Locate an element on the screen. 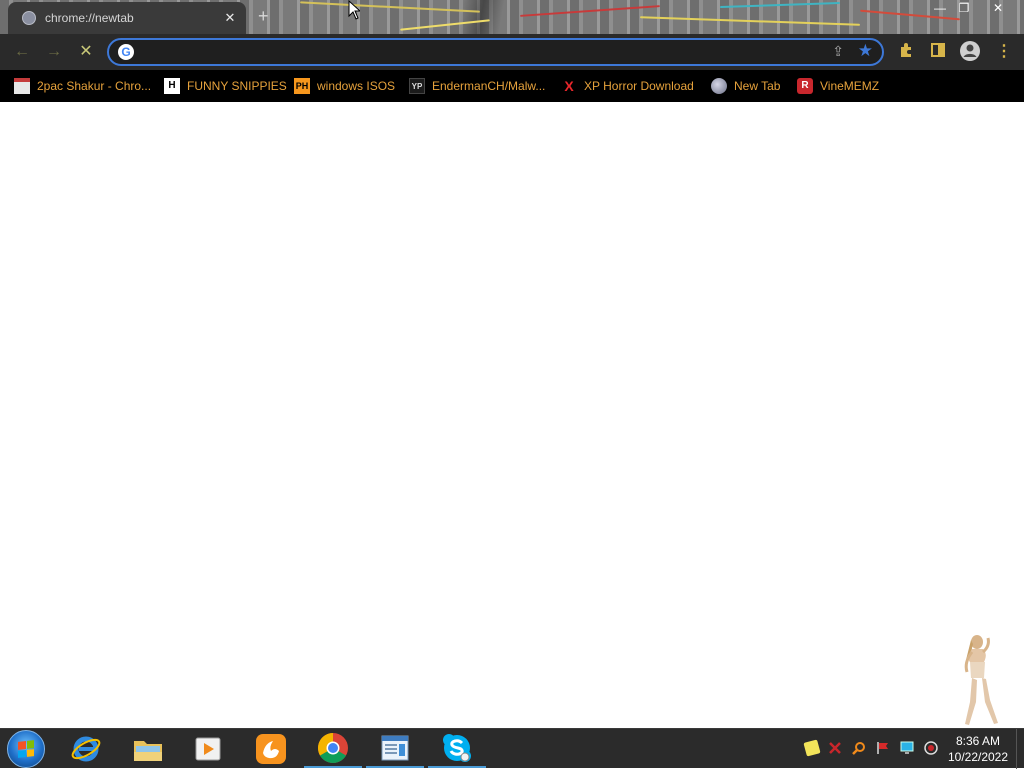 The height and width of the screenshot is (769, 1024). taskbar-media-player is located at coordinates (208, 749).